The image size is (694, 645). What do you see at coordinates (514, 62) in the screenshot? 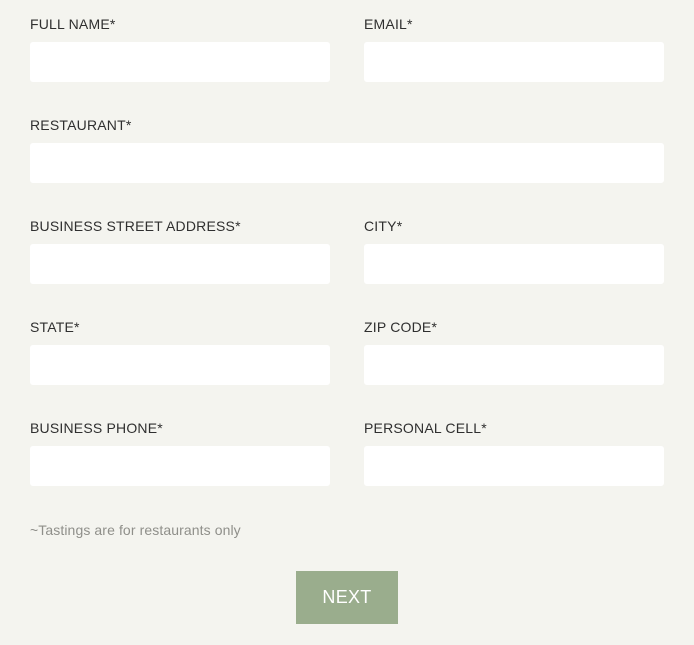
I see `email-input` at bounding box center [514, 62].